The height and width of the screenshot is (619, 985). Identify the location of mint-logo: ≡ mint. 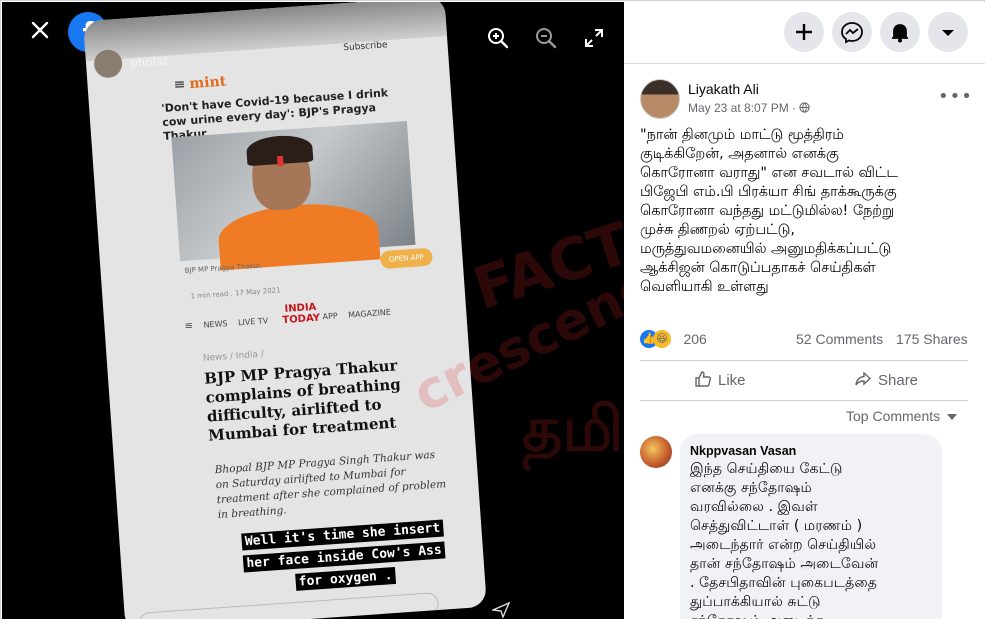
(200, 83).